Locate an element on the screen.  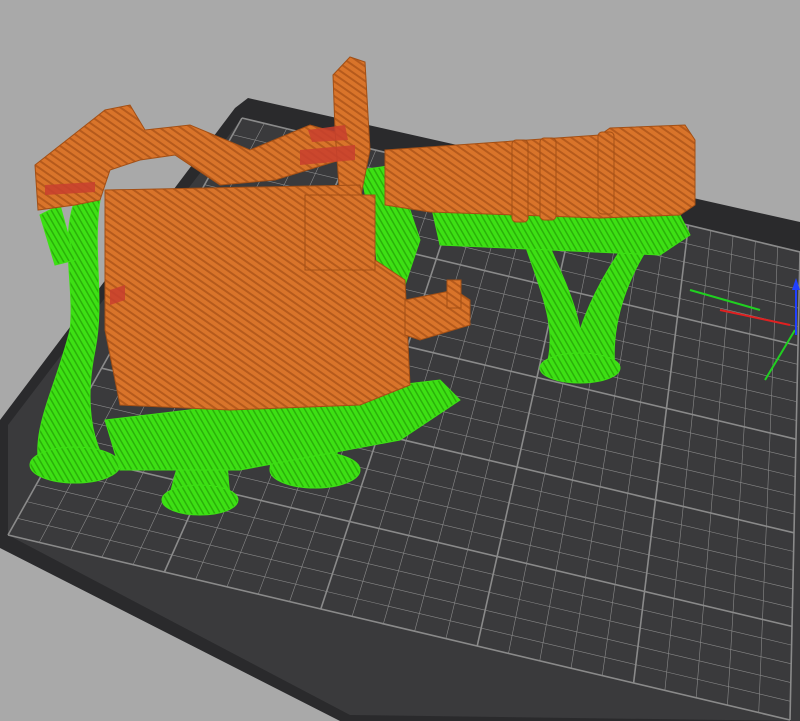
model-bracket is located at coordinates (340, 232).